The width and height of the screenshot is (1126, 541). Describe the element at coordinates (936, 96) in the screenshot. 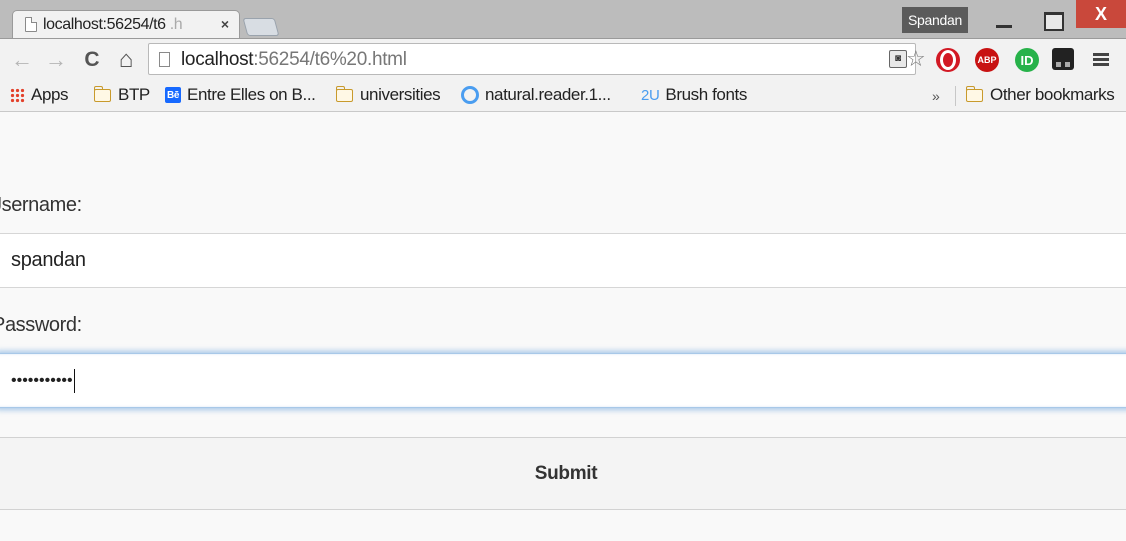

I see `more-bookmarks-chevron-icon: »` at that location.